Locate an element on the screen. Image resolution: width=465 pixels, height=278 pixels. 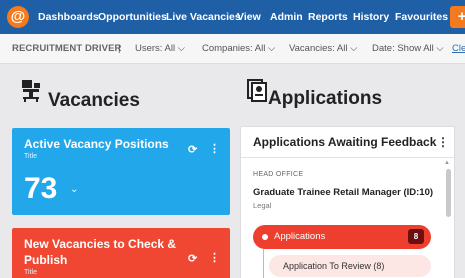
add-button: + is located at coordinates (457, 17).